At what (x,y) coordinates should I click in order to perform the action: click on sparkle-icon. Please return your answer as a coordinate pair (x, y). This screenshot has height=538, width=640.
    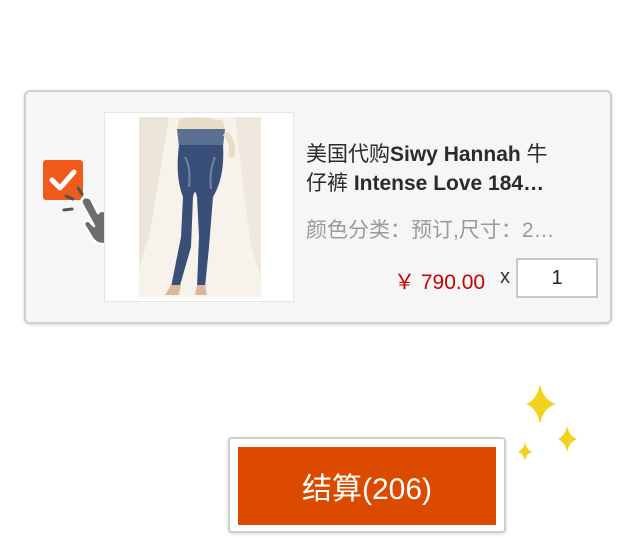
    Looking at the image, I should click on (547, 422).